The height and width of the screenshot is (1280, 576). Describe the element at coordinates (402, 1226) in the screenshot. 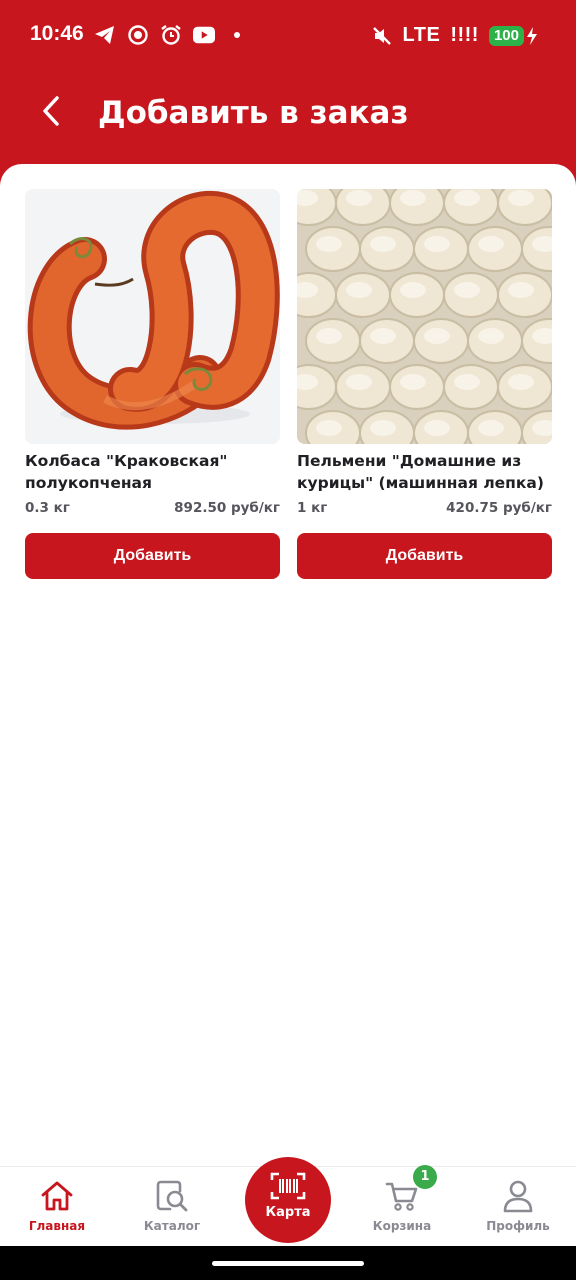

I see `nav-cart-label: Корзина` at that location.